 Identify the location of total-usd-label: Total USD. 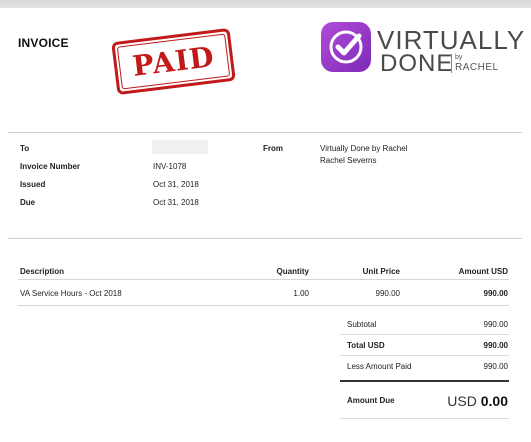
(366, 345).